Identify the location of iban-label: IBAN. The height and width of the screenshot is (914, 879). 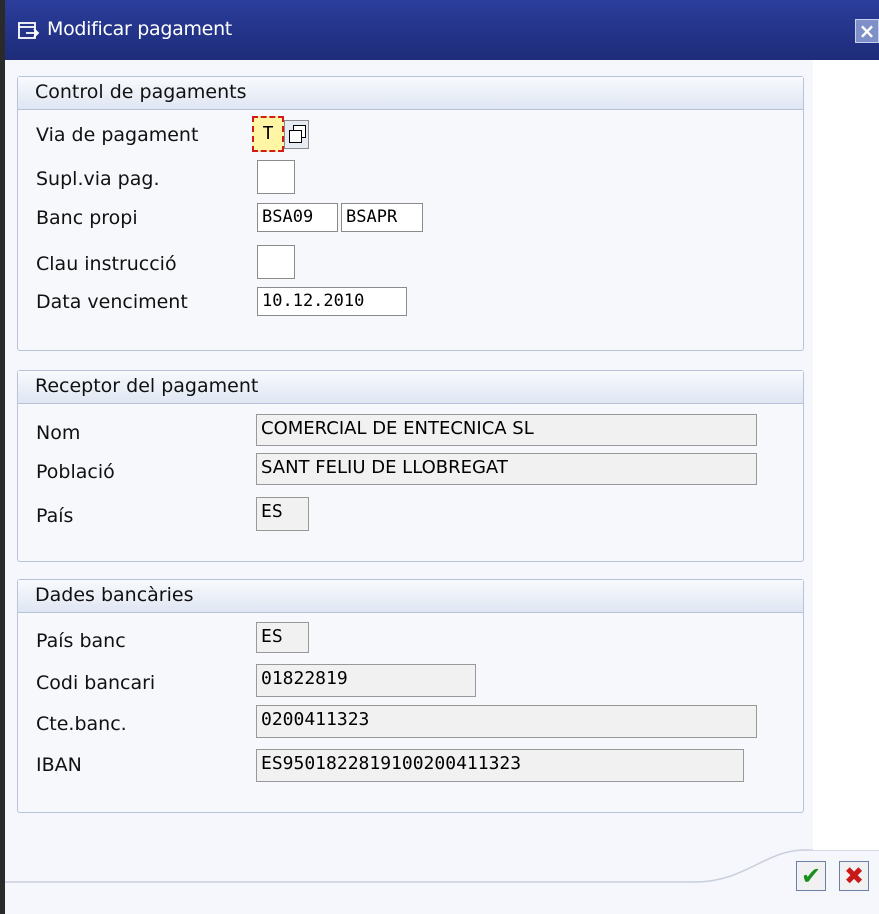
(59, 765).